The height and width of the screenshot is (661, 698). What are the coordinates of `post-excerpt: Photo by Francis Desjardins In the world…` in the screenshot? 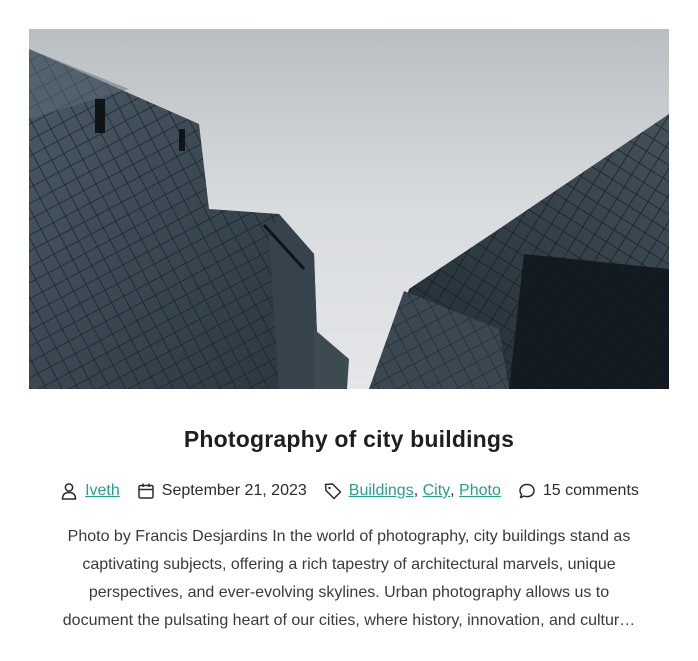 It's located at (349, 578).